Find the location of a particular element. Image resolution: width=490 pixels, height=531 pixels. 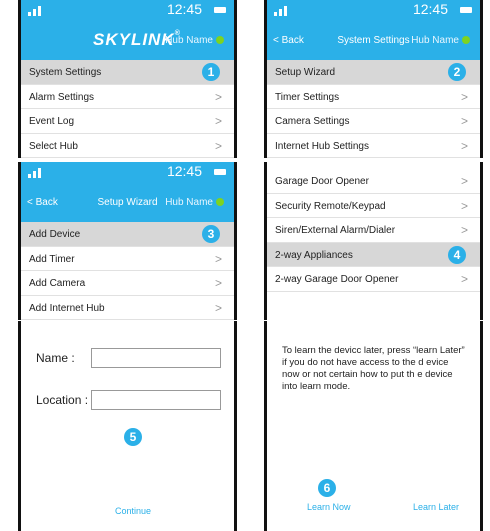

step-badge: 3 is located at coordinates (211, 234).